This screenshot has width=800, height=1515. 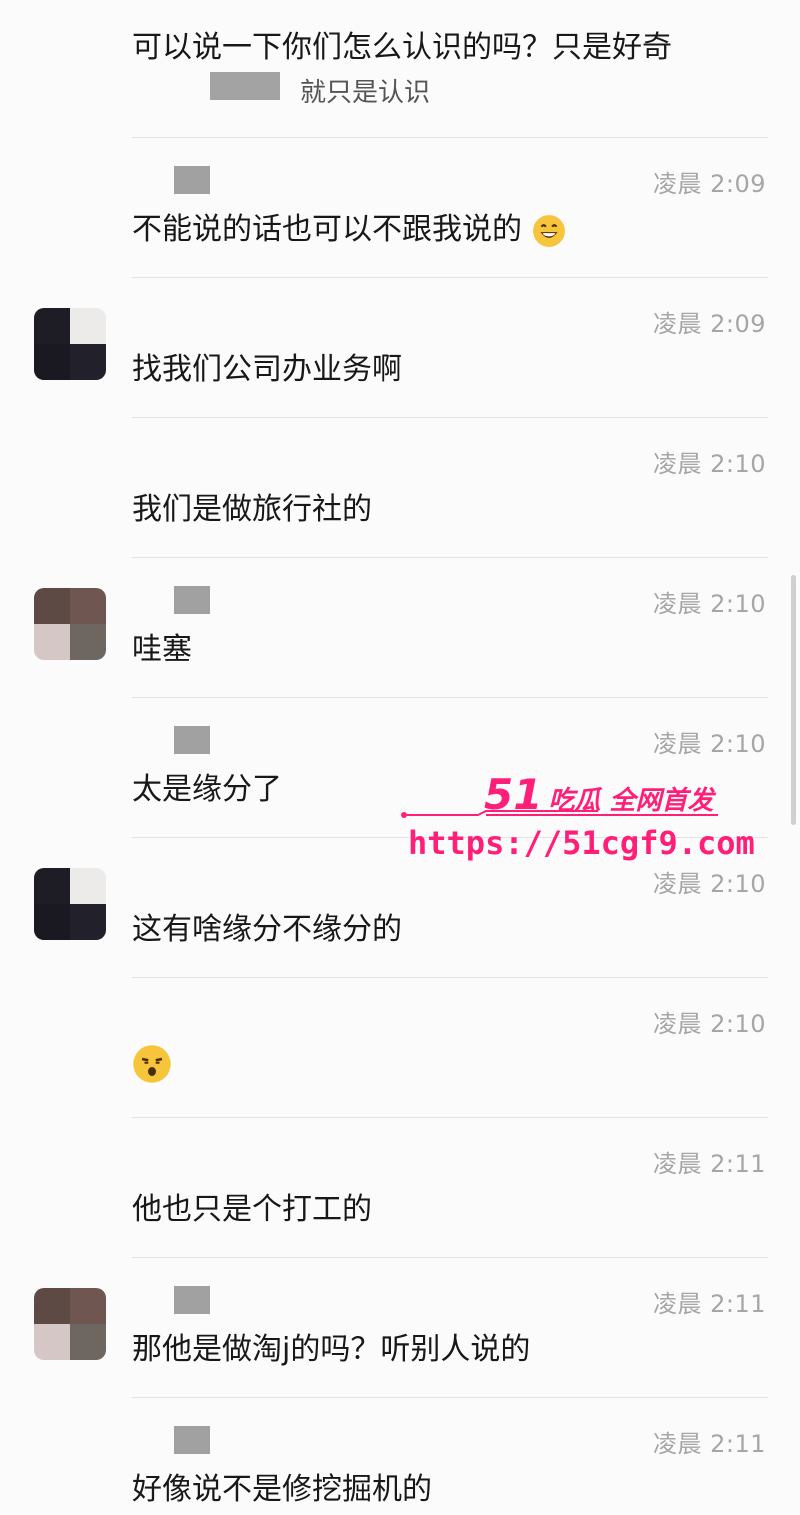 What do you see at coordinates (576, 822) in the screenshot?
I see `watermark: 51 吃瓜 全网首发 https://51cgf9.com` at bounding box center [576, 822].